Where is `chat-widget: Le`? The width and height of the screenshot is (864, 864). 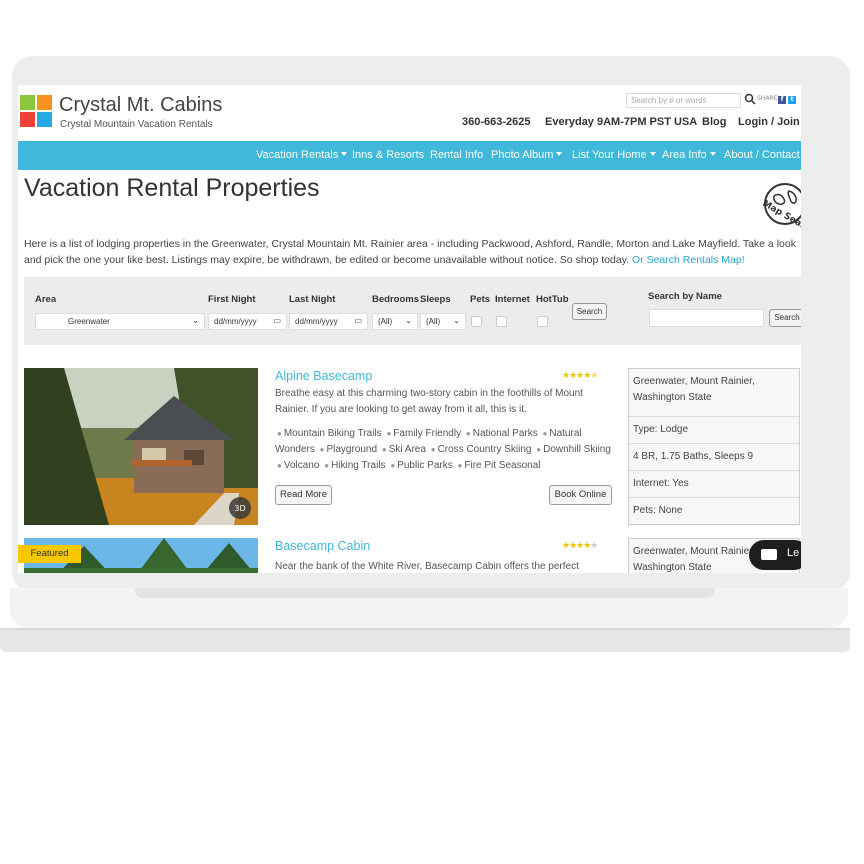
chat-widget: Le is located at coordinates (775, 555).